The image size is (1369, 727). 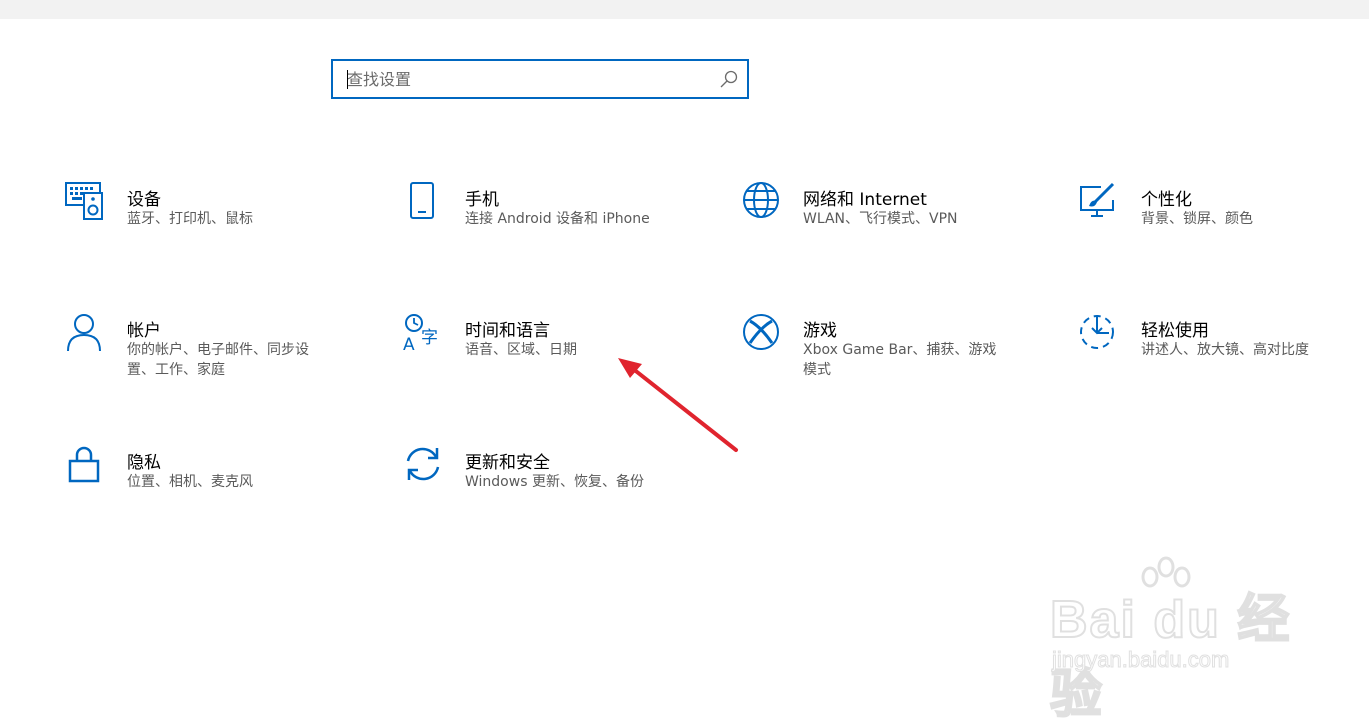 What do you see at coordinates (1185, 640) in the screenshot?
I see `baidu-watermark: Bai du 经验 jingyan.baidu.com` at bounding box center [1185, 640].